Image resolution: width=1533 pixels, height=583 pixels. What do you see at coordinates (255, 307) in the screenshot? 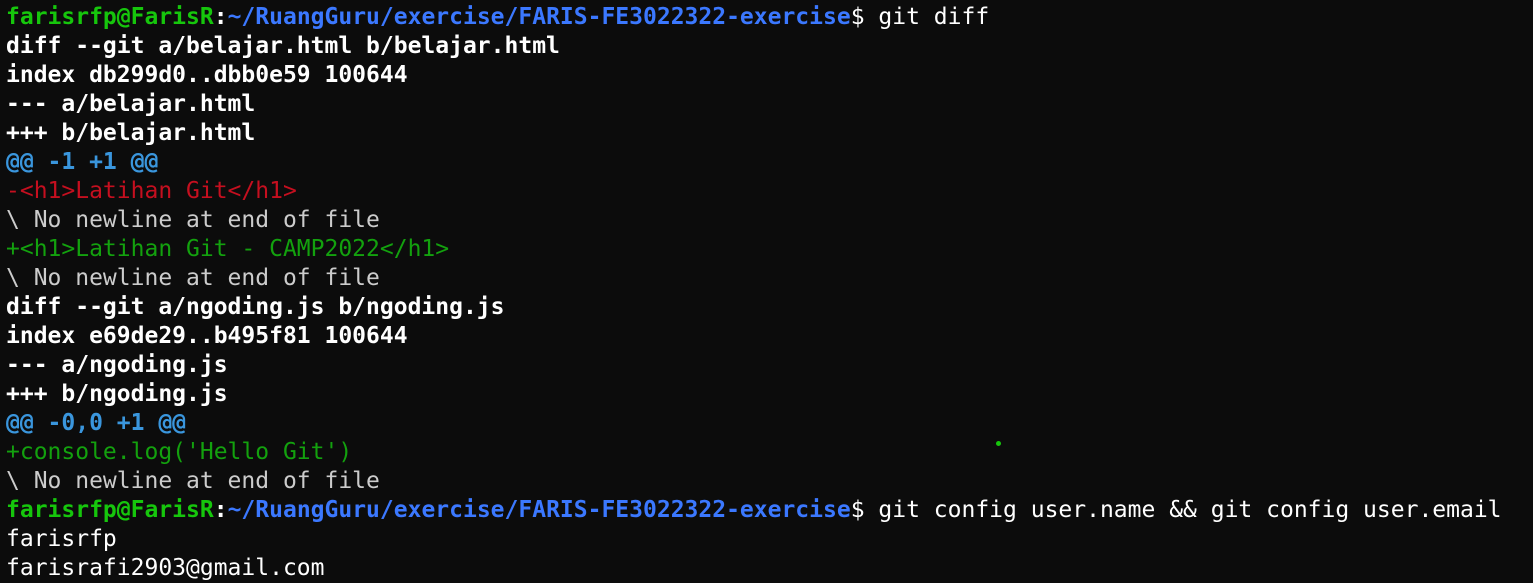
I see `diff-header: diff --git a/ngoding.js b/ngoding.js` at bounding box center [255, 307].